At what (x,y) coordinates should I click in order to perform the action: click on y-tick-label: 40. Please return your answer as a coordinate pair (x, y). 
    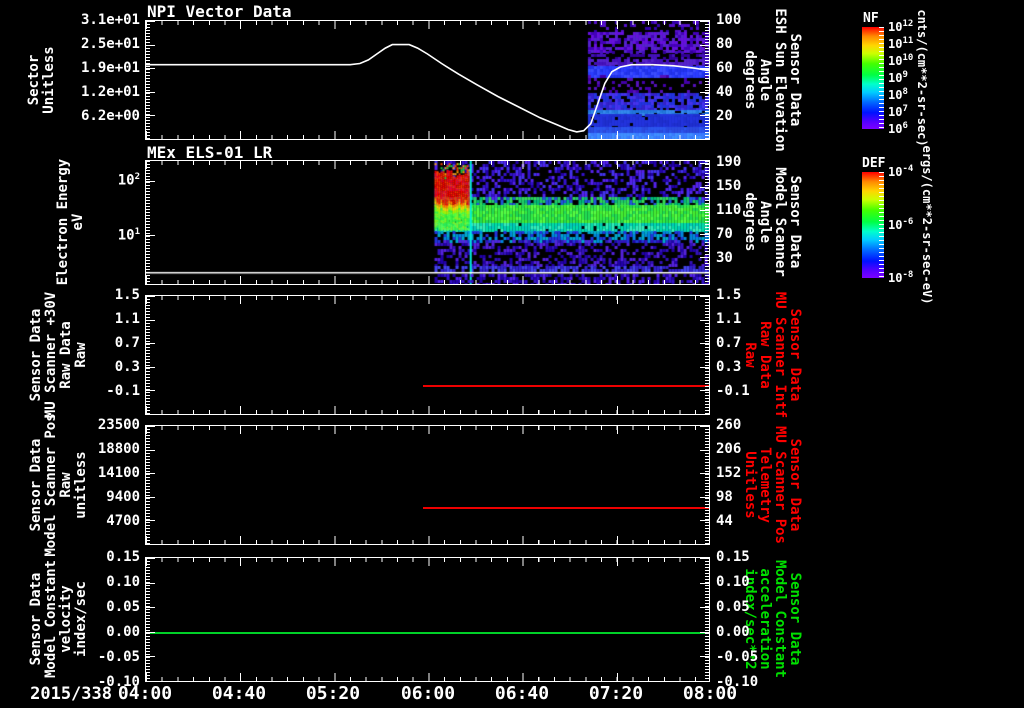
    Looking at the image, I should click on (724, 92).